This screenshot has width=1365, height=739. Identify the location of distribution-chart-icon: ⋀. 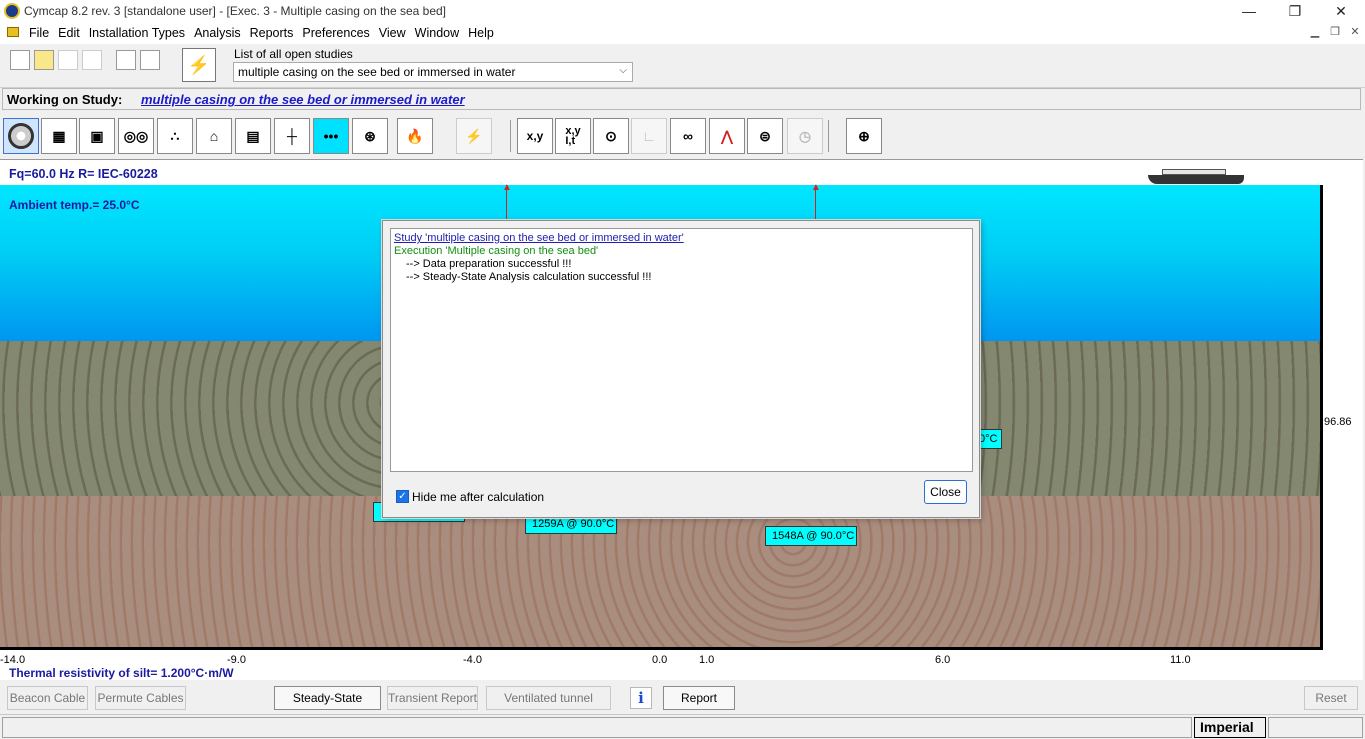
(727, 136).